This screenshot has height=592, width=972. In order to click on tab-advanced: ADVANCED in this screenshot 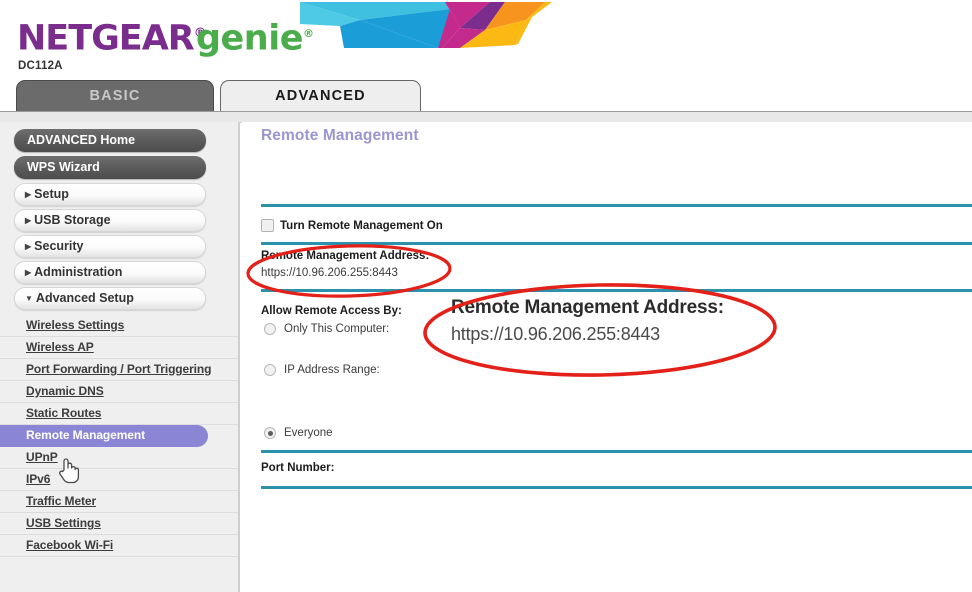, I will do `click(320, 95)`.